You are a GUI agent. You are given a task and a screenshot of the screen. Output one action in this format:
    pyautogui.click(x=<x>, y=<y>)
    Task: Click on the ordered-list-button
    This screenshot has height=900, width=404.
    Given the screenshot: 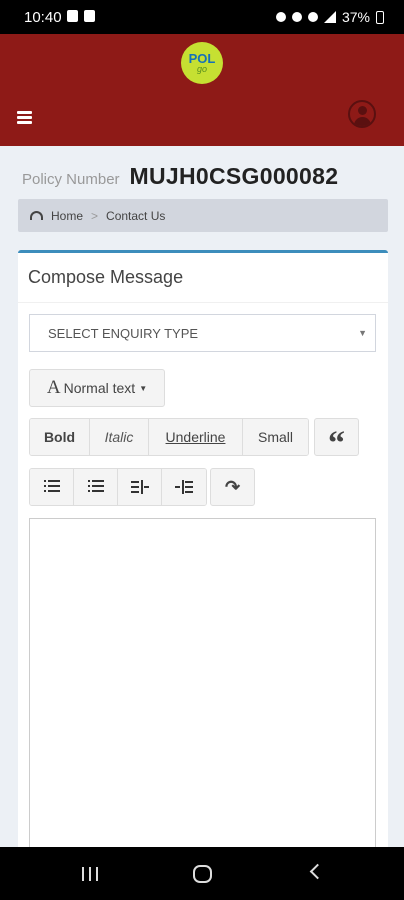 What is the action you would take?
    pyautogui.click(x=96, y=487)
    